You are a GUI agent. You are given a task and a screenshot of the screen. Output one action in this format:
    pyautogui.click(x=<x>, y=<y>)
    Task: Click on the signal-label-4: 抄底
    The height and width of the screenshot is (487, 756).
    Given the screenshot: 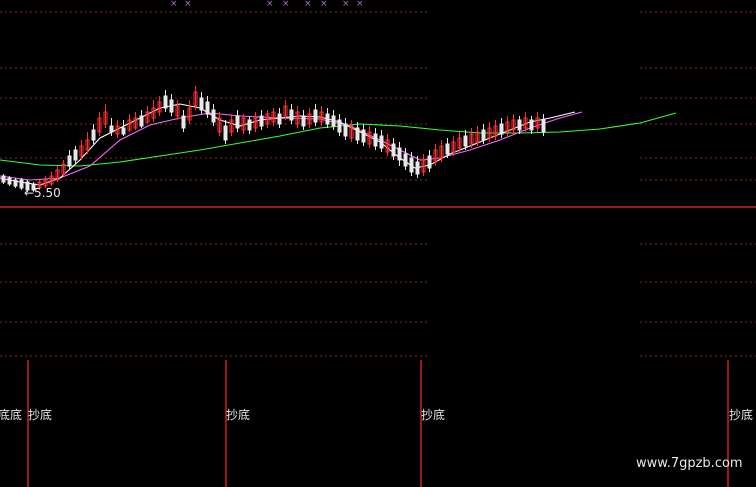 What is the action you would take?
    pyautogui.click(x=741, y=415)
    